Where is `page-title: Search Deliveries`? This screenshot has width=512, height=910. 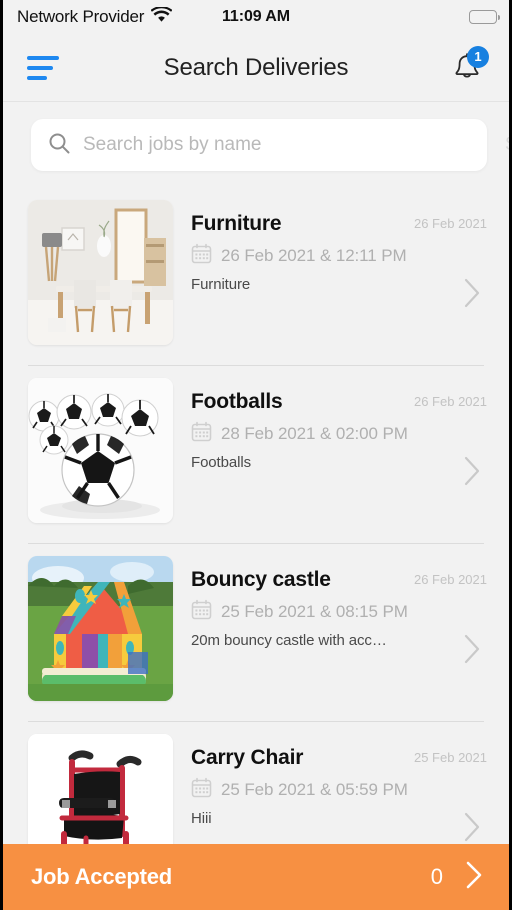
page-title: Search Deliveries is located at coordinates (256, 67).